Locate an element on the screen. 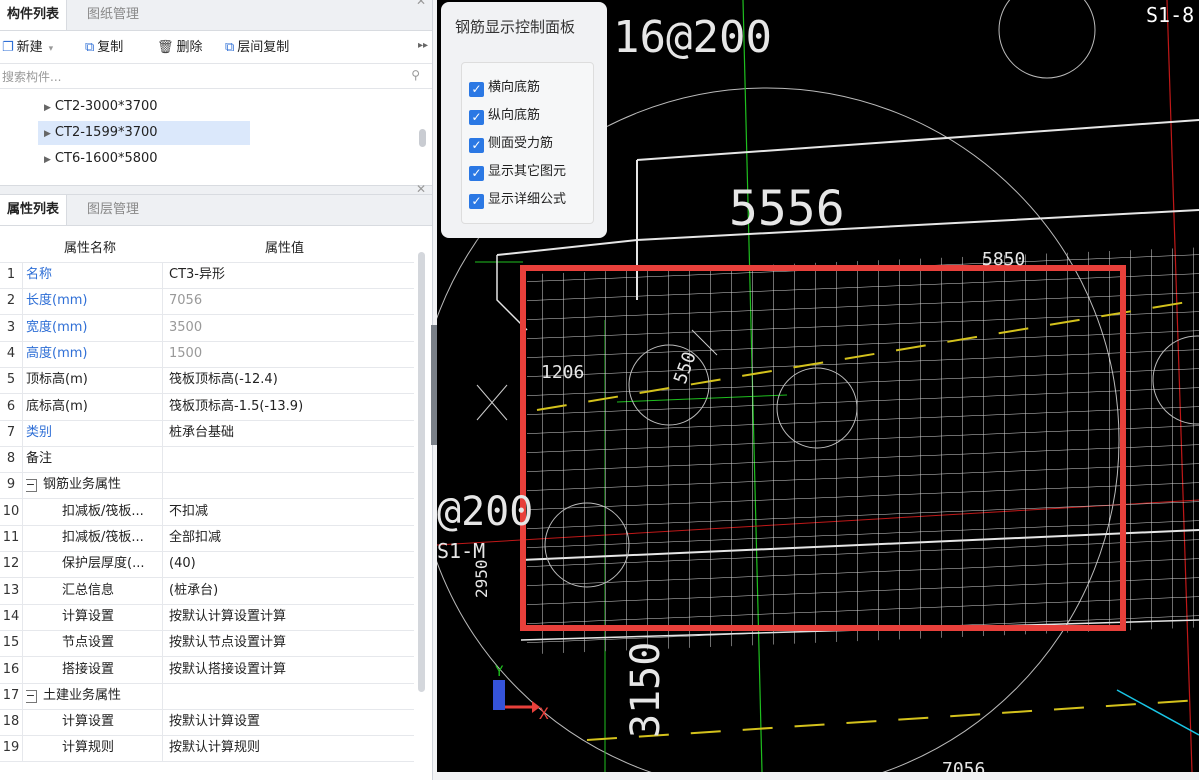  search-input: 搜索构件... ⚲ is located at coordinates (216, 76).